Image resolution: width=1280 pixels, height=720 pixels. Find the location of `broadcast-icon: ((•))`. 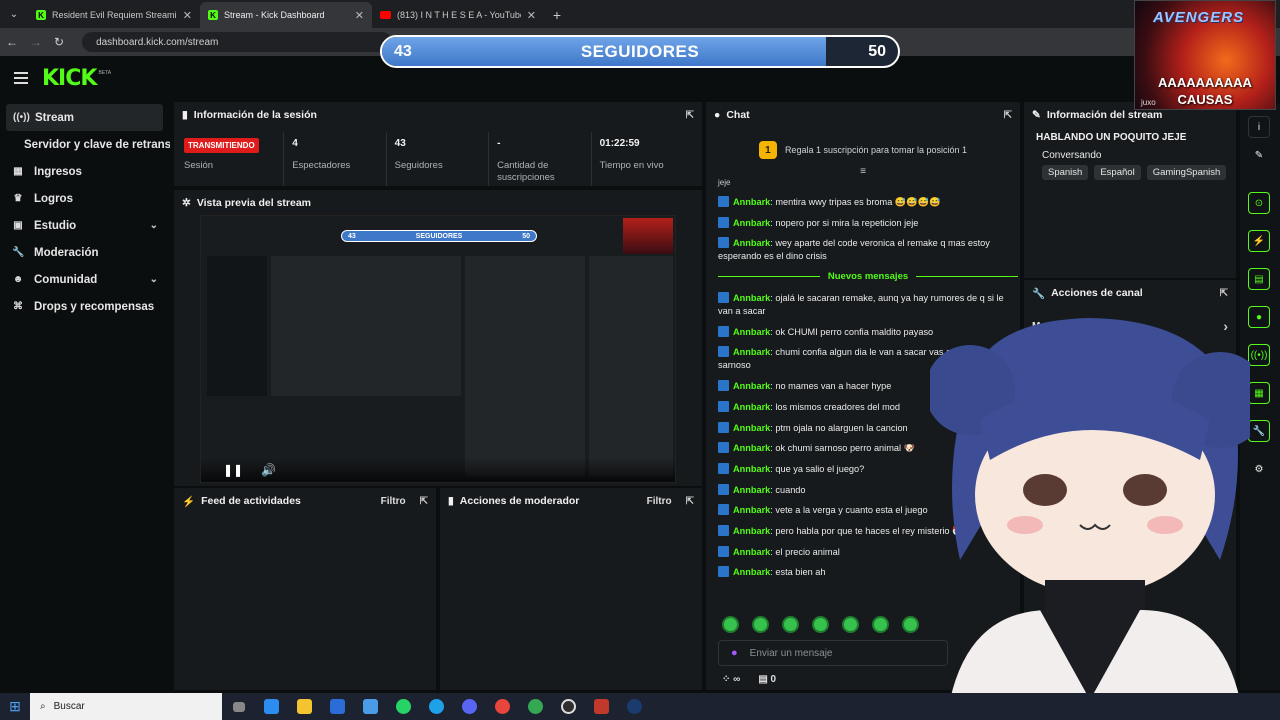

broadcast-icon: ((•)) is located at coordinates (1259, 355).